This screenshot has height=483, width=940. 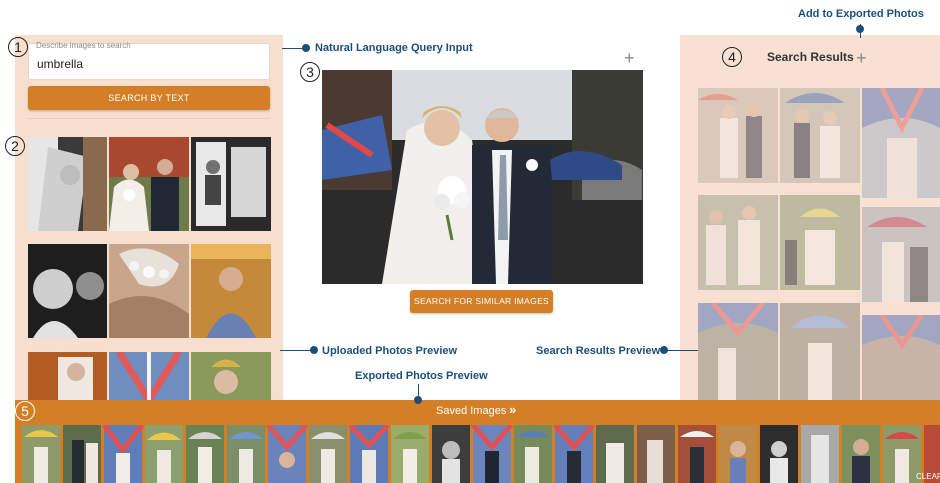 I want to click on clear-button: CLEAR, so click(x=928, y=476).